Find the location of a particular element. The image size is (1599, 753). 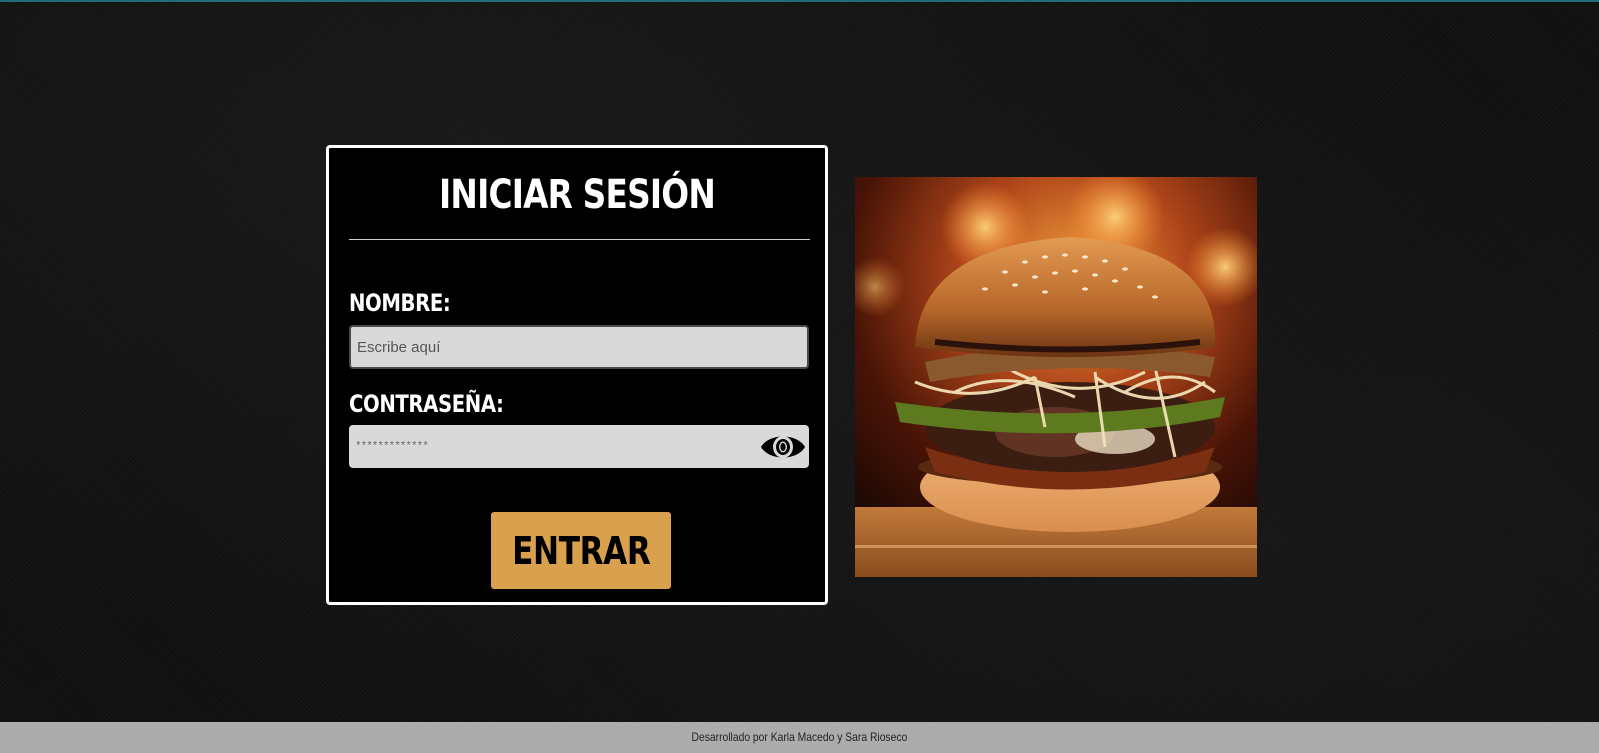

eye-icon is located at coordinates (783, 446).